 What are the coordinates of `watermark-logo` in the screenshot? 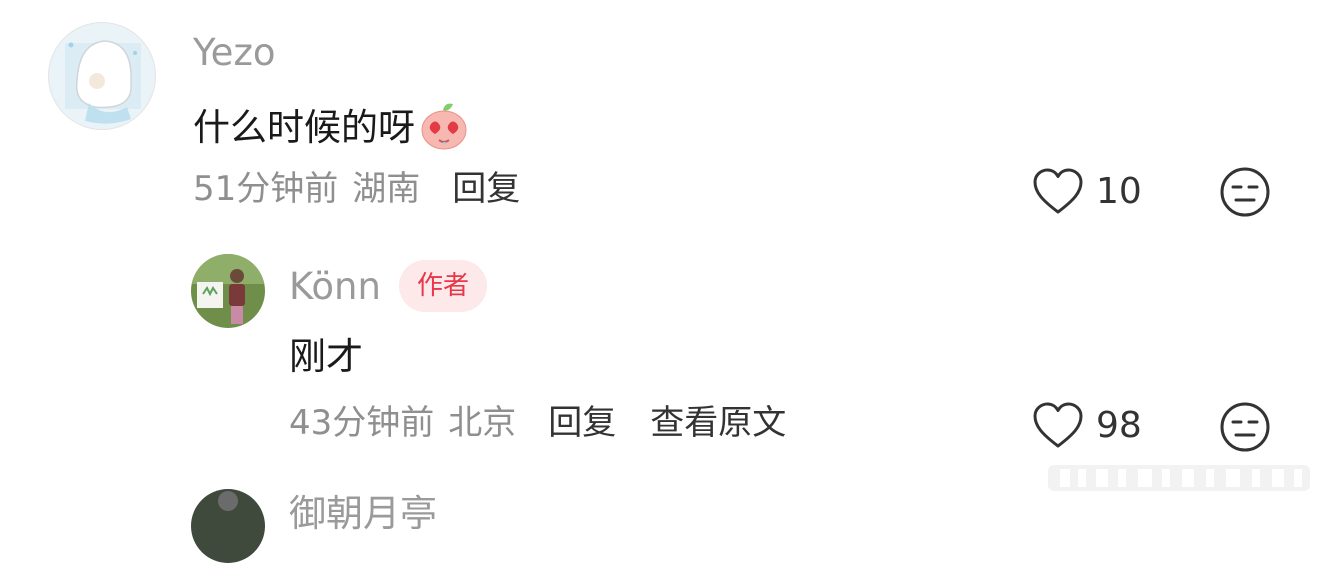 It's located at (1179, 478).